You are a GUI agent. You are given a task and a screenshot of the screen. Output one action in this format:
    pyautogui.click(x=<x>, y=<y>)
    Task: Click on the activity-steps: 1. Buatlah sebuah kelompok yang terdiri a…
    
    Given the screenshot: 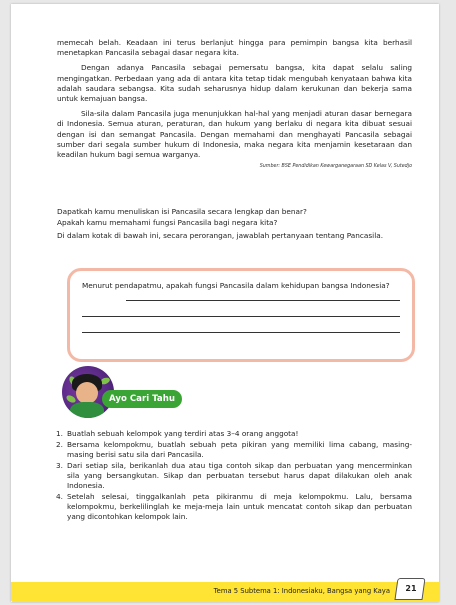 What is the action you would take?
    pyautogui.click(x=234, y=476)
    